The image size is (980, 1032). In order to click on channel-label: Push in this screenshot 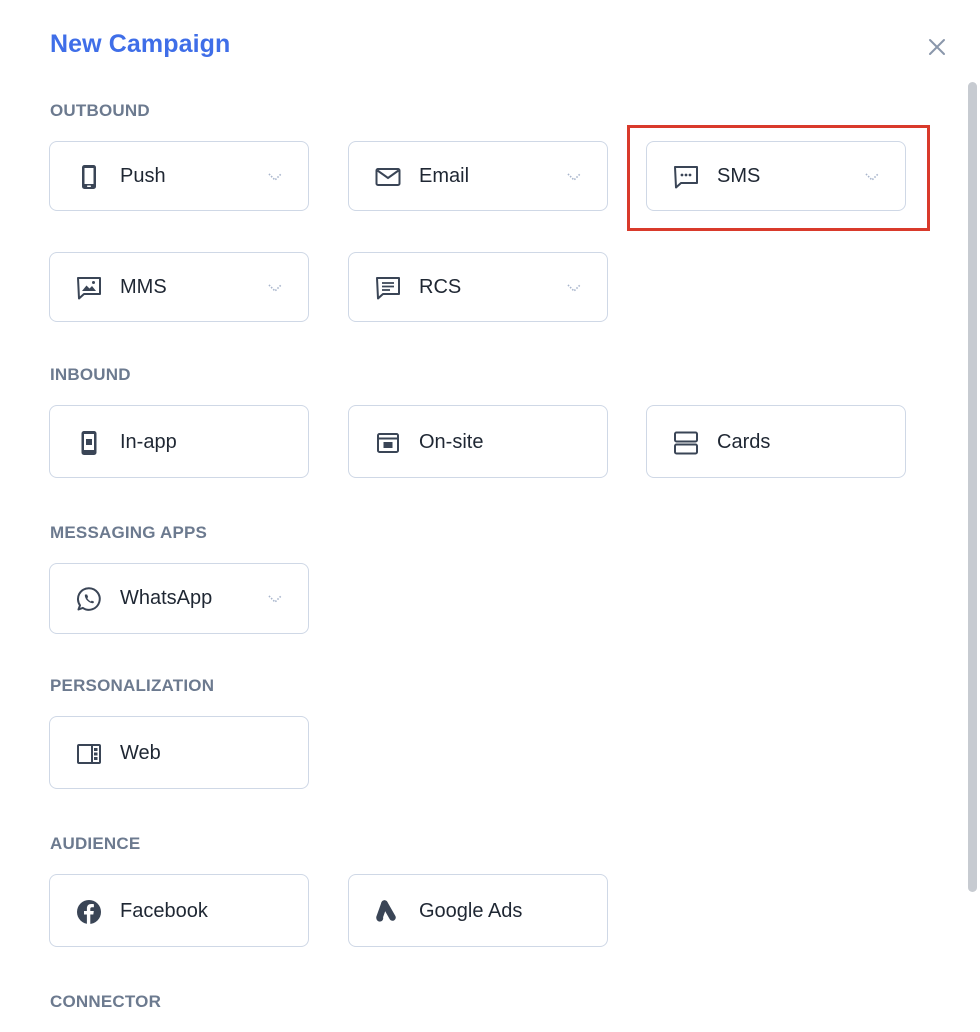, I will do `click(143, 176)`.